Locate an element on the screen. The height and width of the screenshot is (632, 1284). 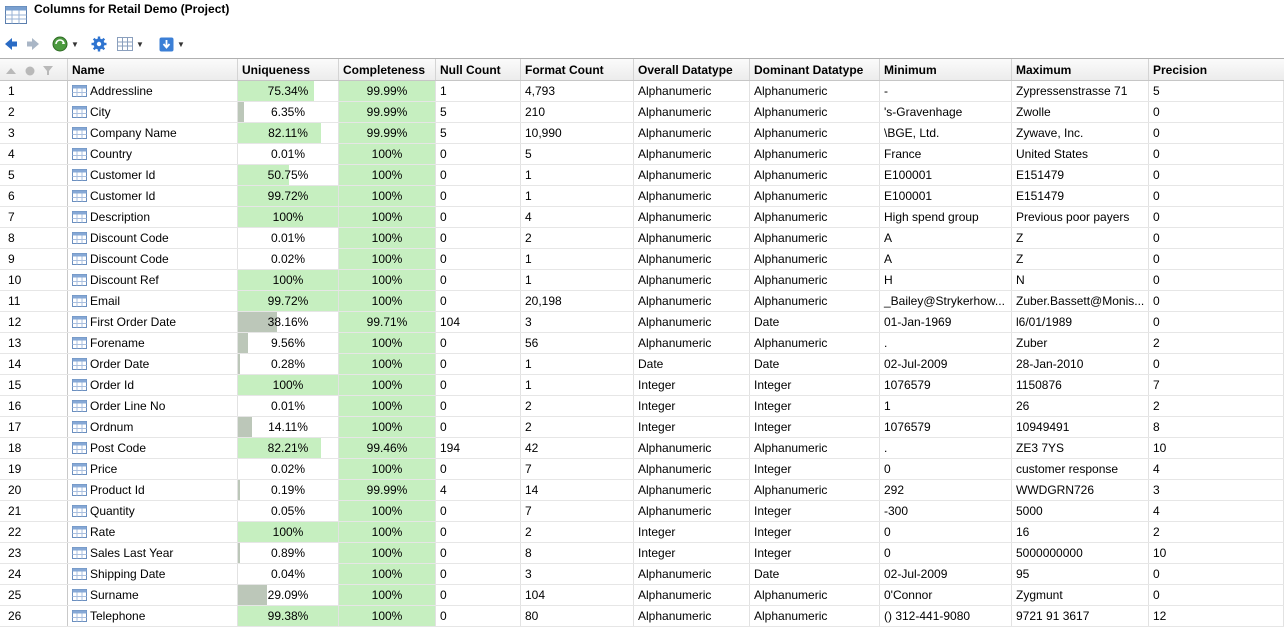
row-number: 20 is located at coordinates (34, 490).